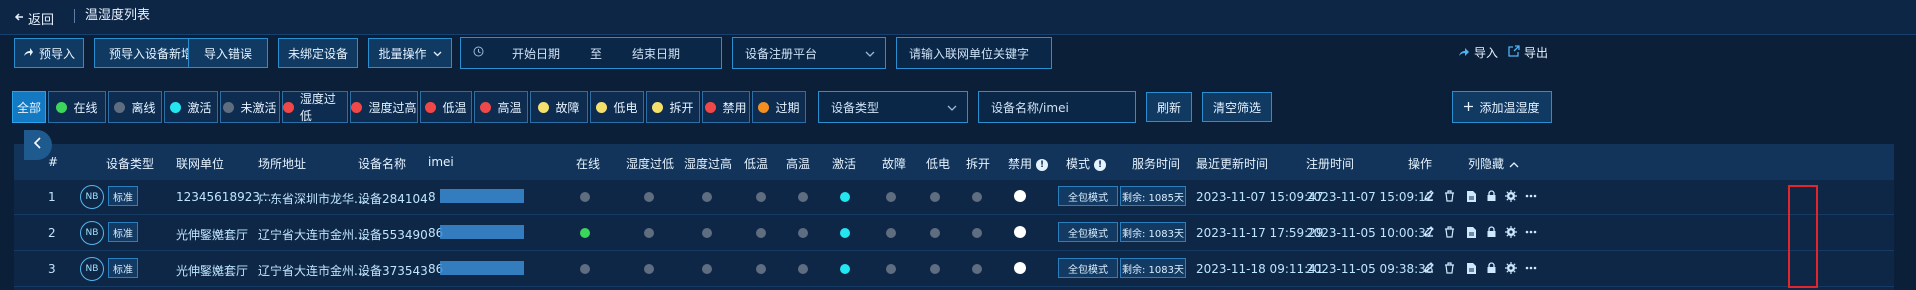  Describe the element at coordinates (41, 20) in the screenshot. I see `back-label: 返回` at that location.